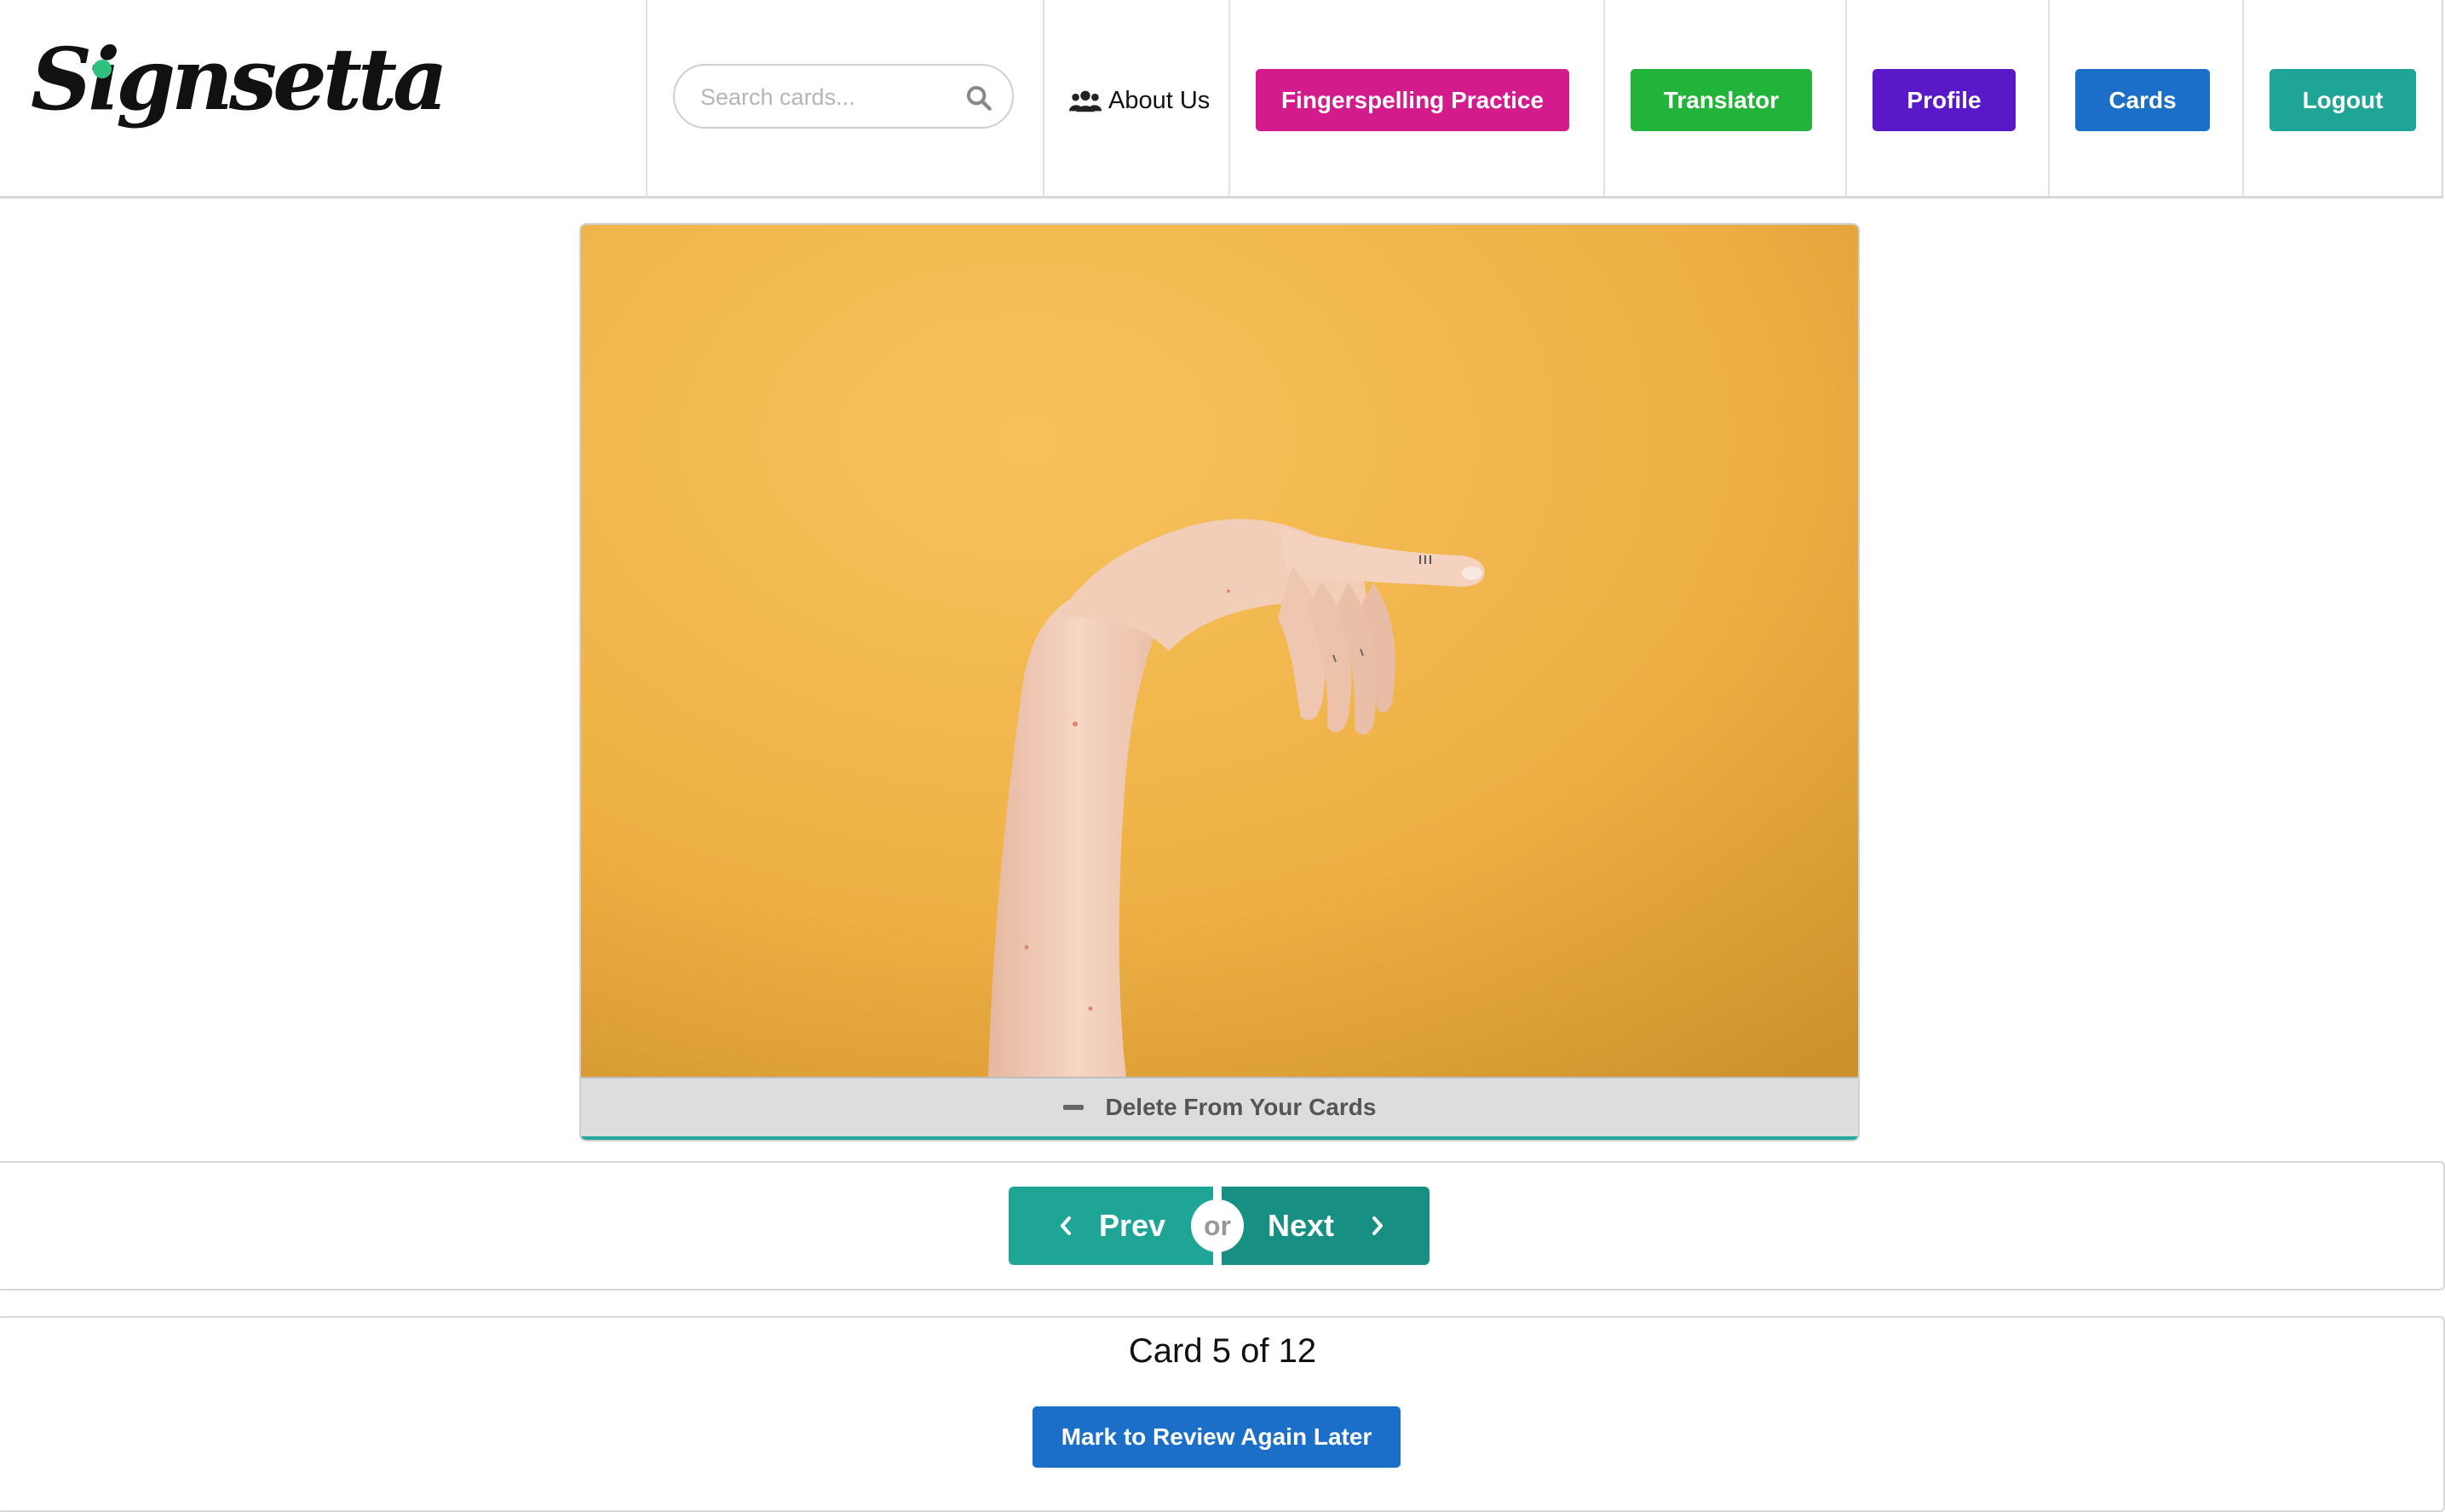 Image resolution: width=2445 pixels, height=1512 pixels. I want to click on profile-button: Profile, so click(1944, 100).